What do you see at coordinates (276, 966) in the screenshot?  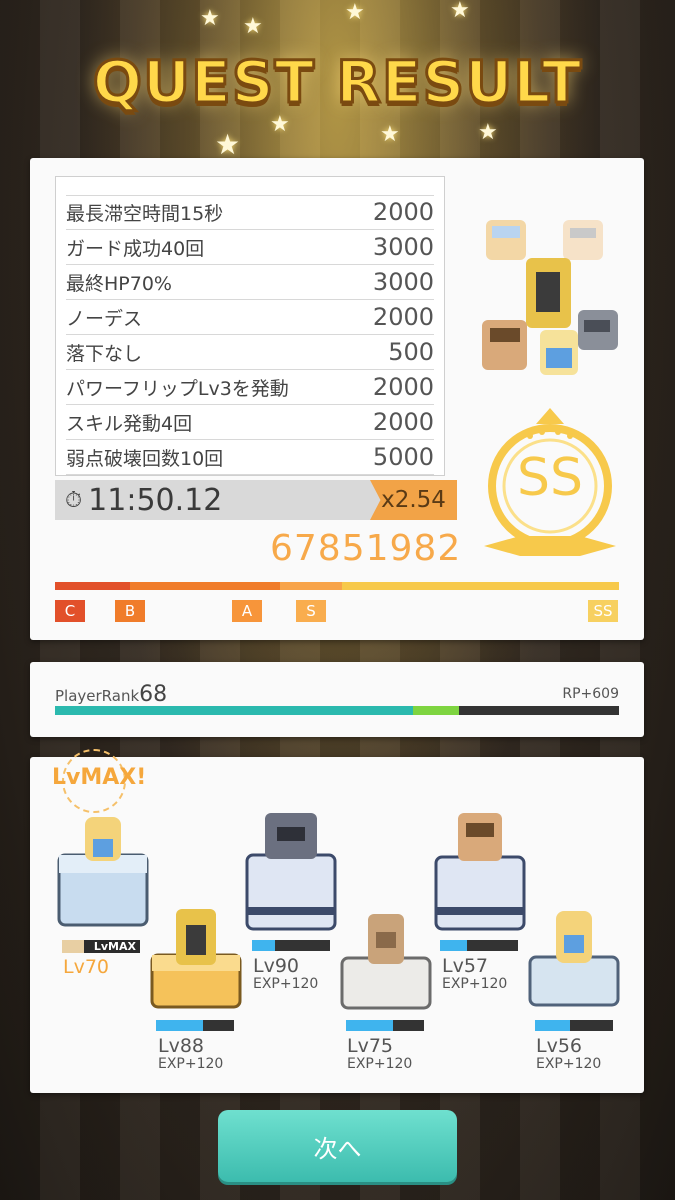 I see `unit-3-level: Lv90` at bounding box center [276, 966].